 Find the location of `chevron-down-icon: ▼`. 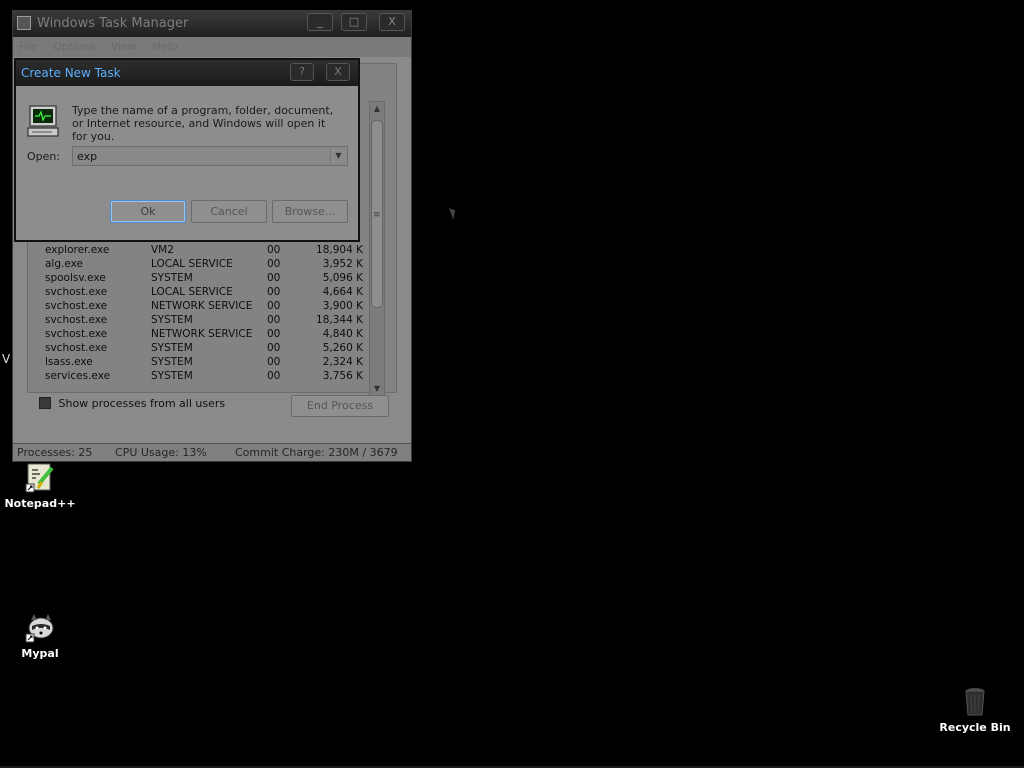

chevron-down-icon: ▼ is located at coordinates (338, 156).